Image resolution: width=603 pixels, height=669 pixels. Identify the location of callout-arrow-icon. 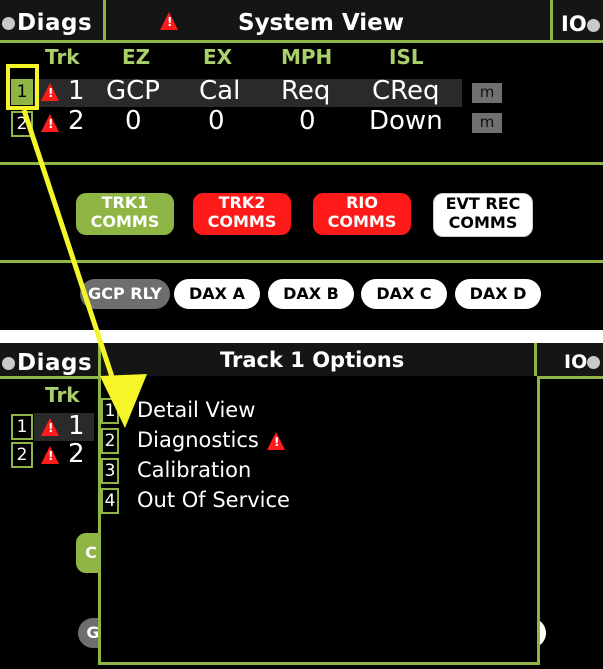
(84, 268).